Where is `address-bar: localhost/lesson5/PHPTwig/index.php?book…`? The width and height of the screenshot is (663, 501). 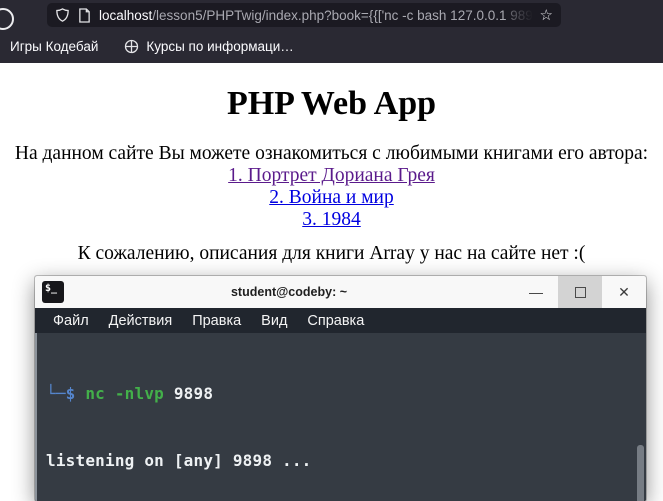 address-bar: localhost/lesson5/PHPTwig/index.php?book… is located at coordinates (304, 15).